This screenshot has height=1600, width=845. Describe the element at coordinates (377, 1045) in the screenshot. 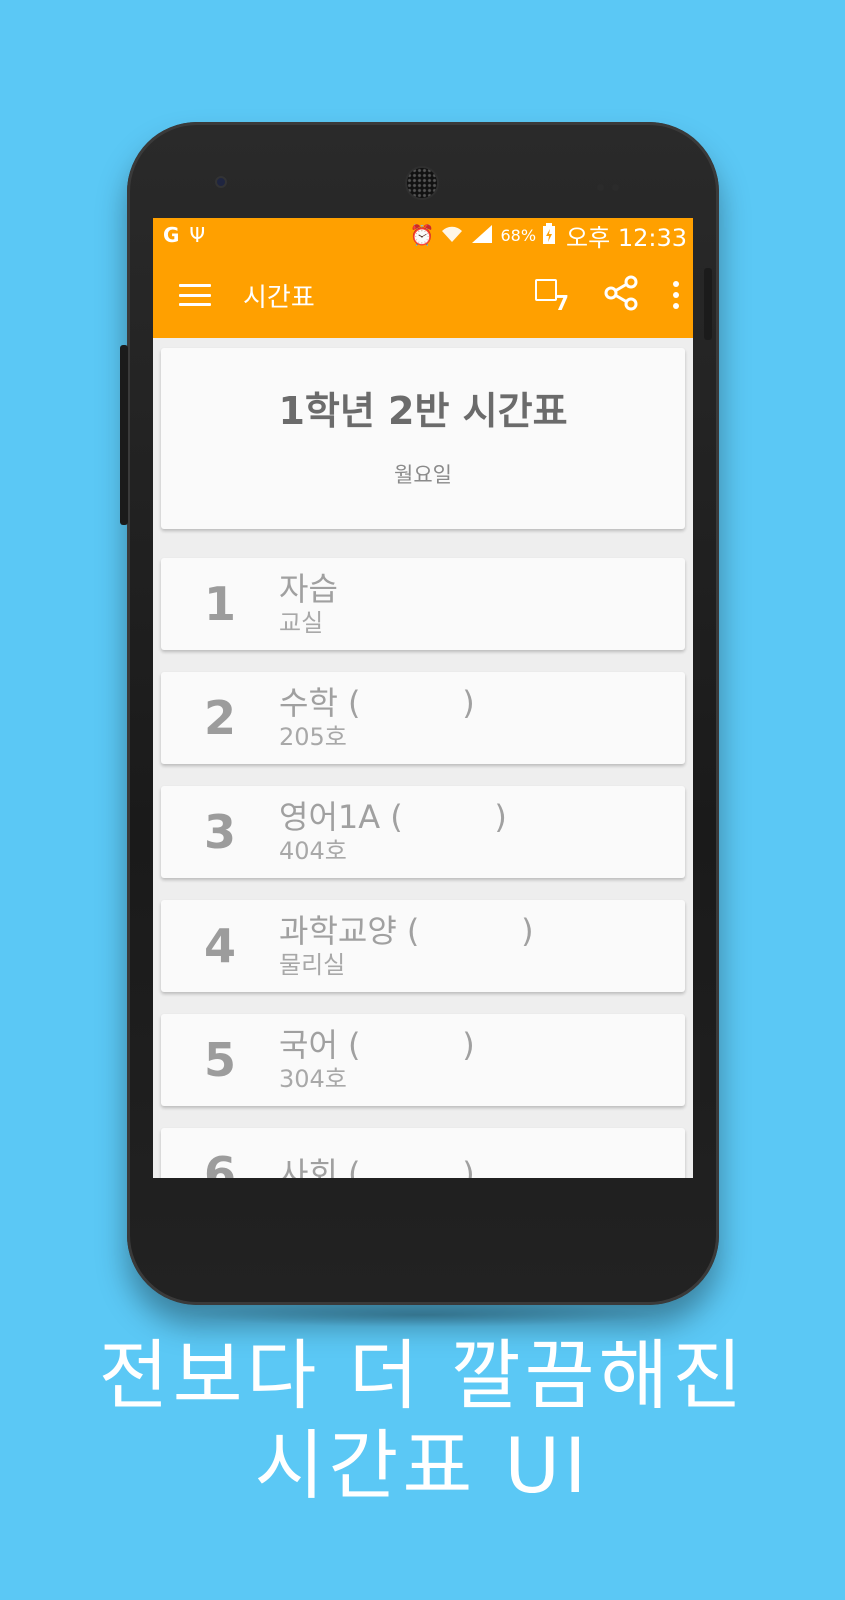

I see `period-subject: 국어 ( )` at that location.